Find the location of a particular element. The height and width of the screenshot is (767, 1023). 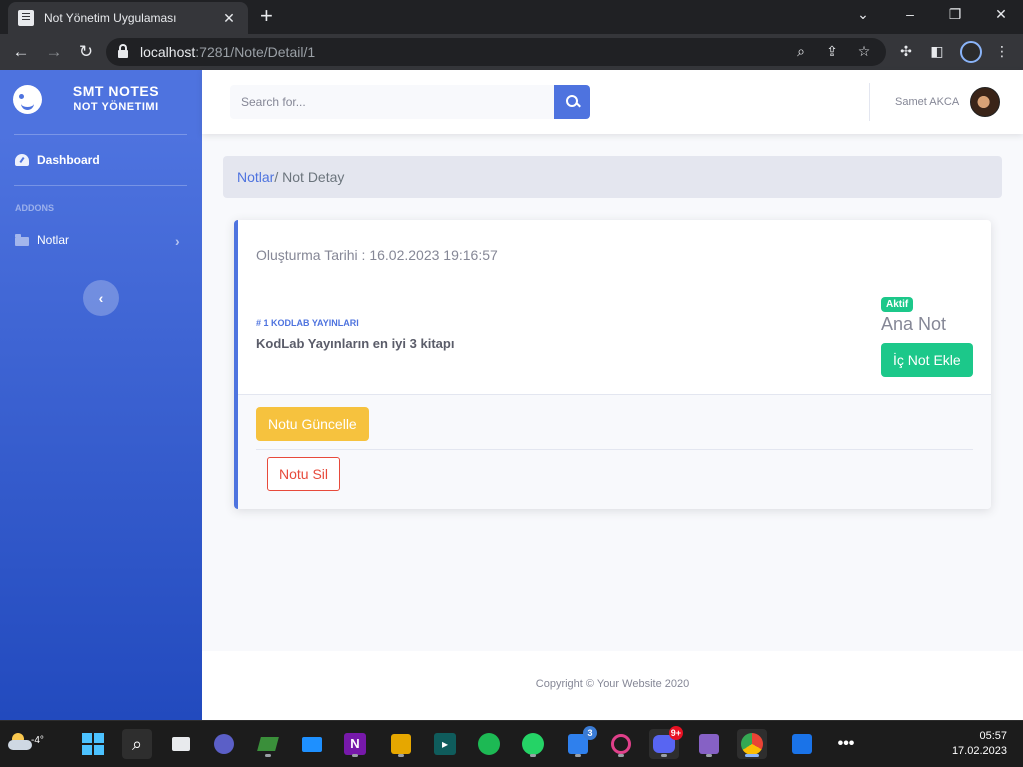

onenote-app: N is located at coordinates (355, 744).